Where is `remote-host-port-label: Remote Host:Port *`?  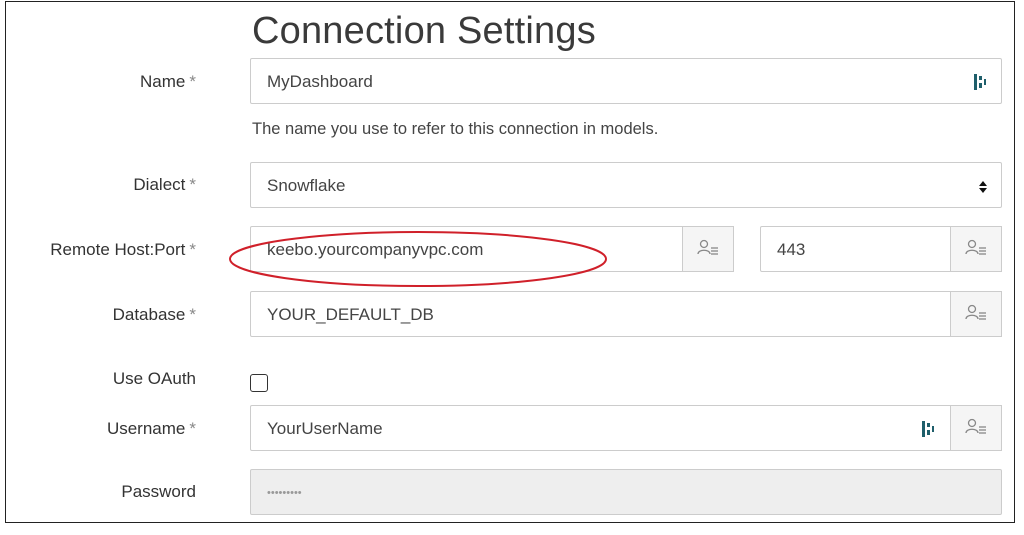
remote-host-port-label: Remote Host:Port * is located at coordinates (123, 249).